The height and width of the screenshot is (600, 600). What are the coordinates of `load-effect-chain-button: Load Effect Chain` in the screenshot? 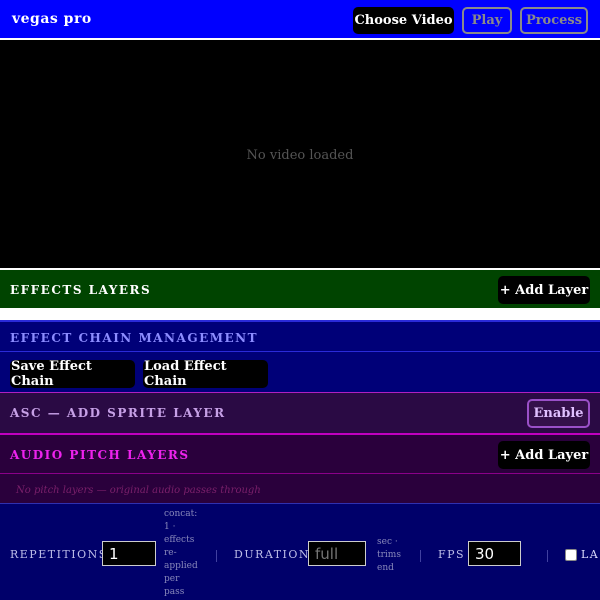 It's located at (205, 374).